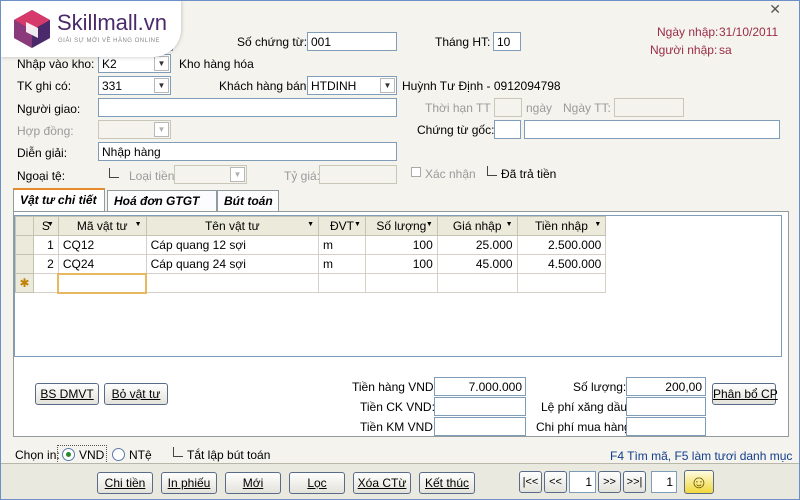 The height and width of the screenshot is (500, 800). I want to click on moi-button: Mới, so click(253, 483).